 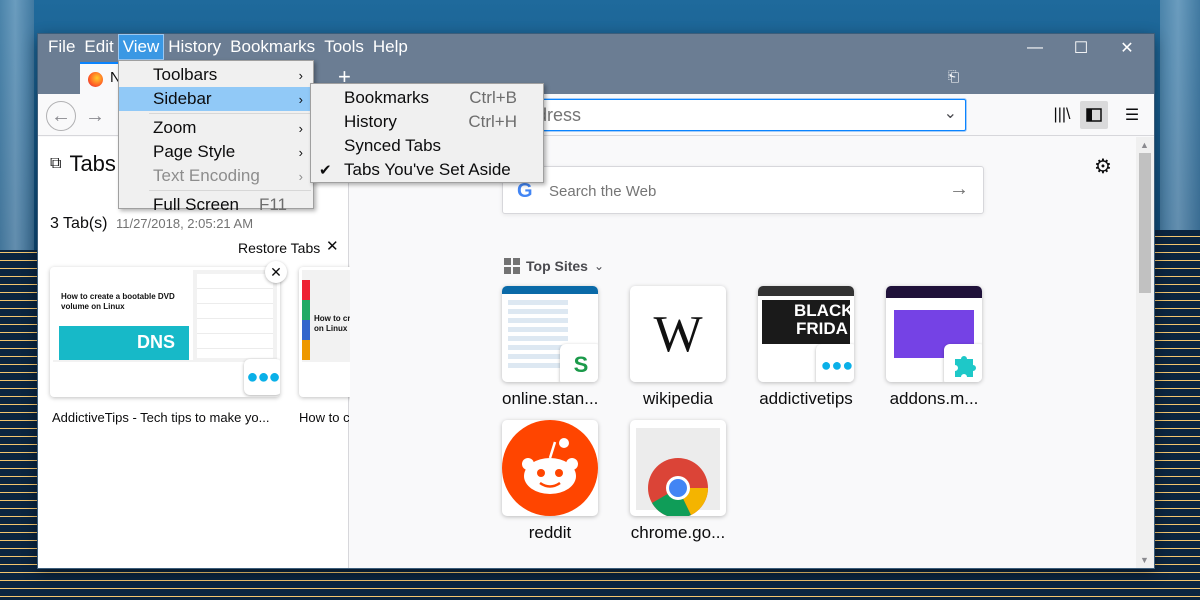 I want to click on url-input, so click(x=707, y=115).